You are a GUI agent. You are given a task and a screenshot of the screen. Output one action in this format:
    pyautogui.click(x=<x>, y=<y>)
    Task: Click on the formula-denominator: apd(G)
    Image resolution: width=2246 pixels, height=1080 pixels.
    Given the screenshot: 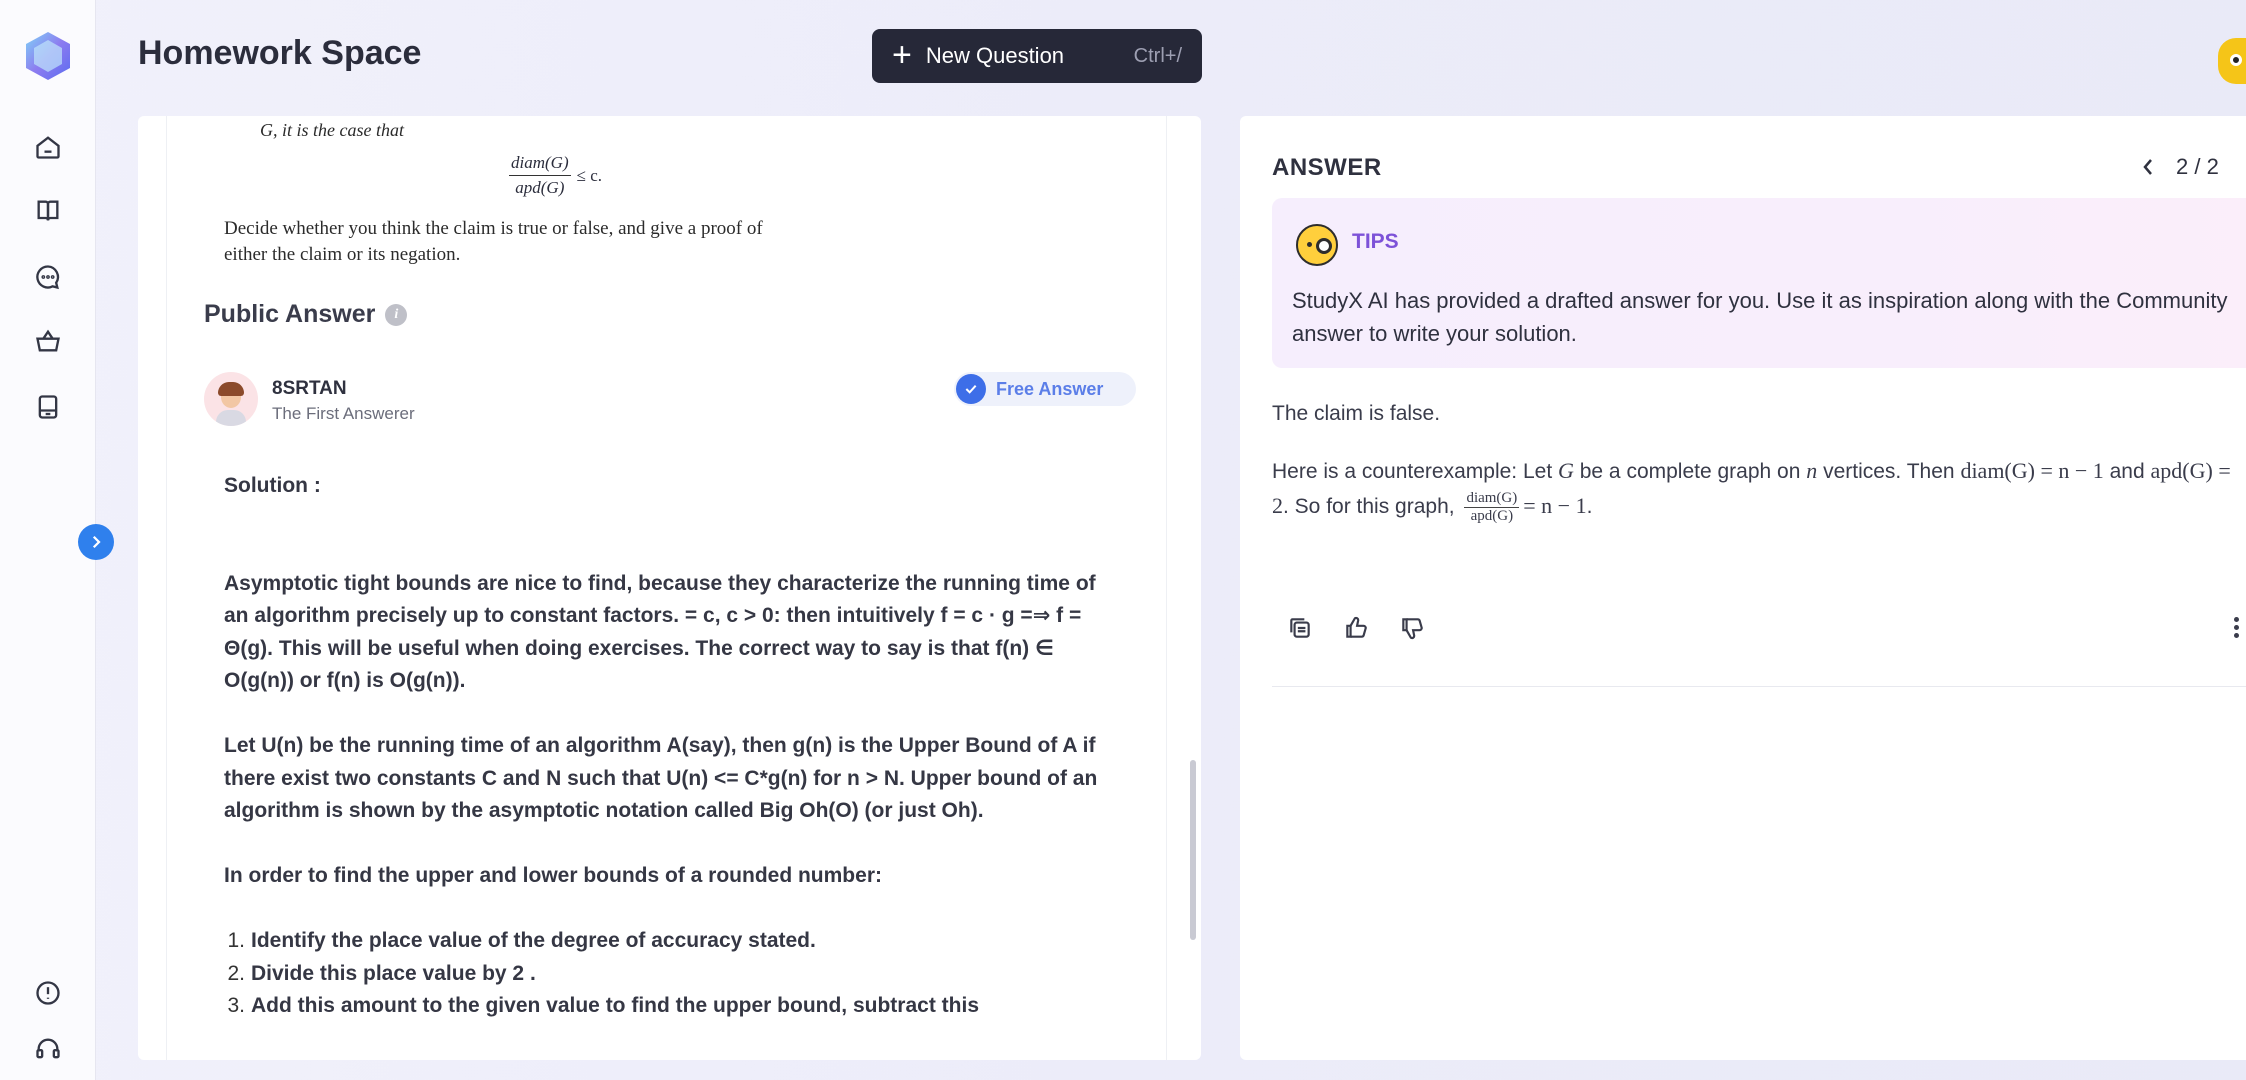 What is the action you would take?
    pyautogui.click(x=540, y=187)
    